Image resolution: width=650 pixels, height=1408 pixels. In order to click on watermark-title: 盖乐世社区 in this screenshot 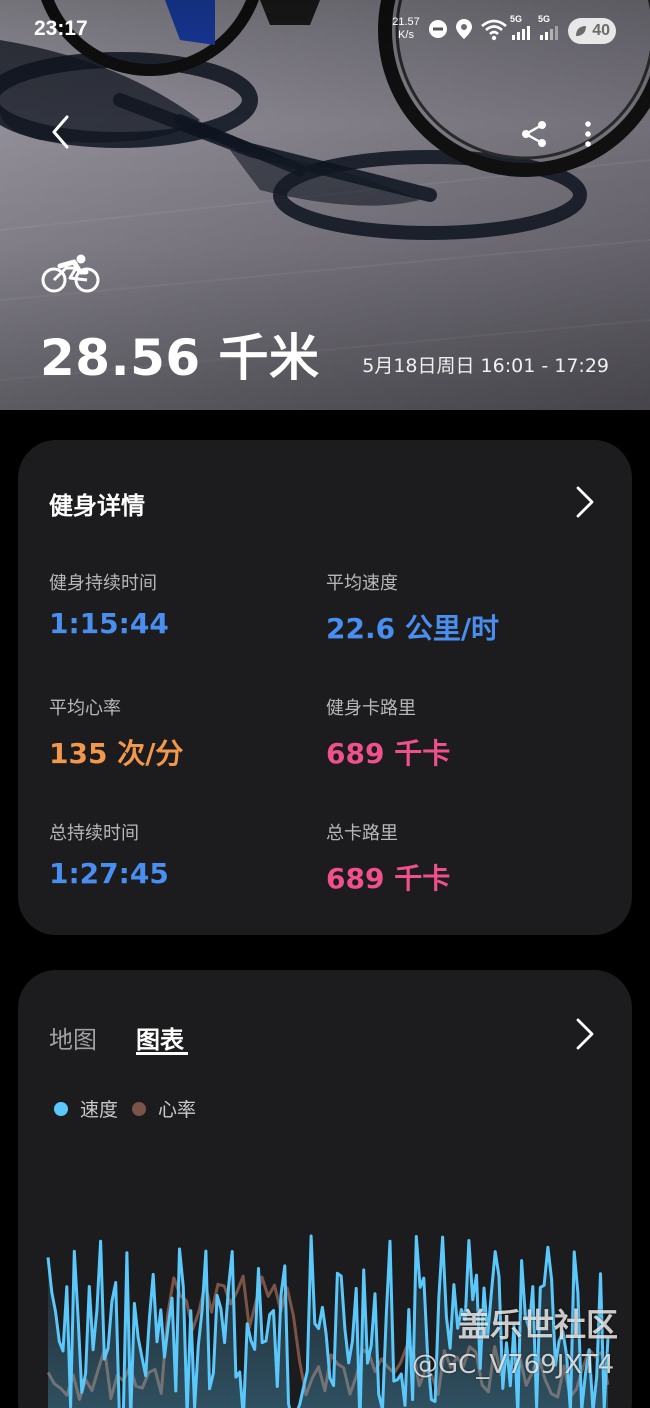, I will do `click(538, 1325)`.